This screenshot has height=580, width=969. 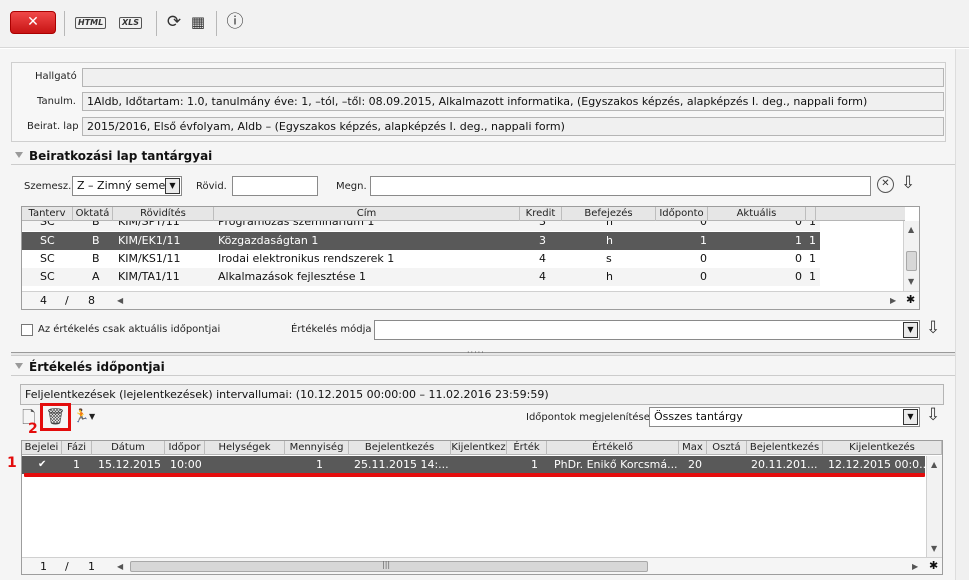 I want to click on column-header: Érték, so click(x=527, y=448).